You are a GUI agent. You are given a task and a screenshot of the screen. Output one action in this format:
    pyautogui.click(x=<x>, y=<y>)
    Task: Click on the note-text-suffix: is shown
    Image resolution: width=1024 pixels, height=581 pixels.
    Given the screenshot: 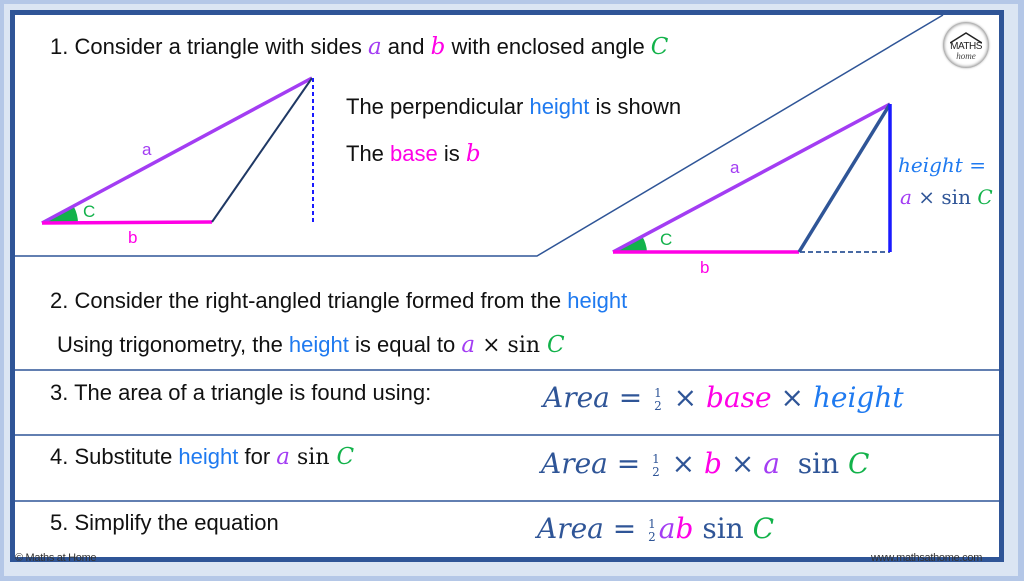 What is the action you would take?
    pyautogui.click(x=635, y=106)
    